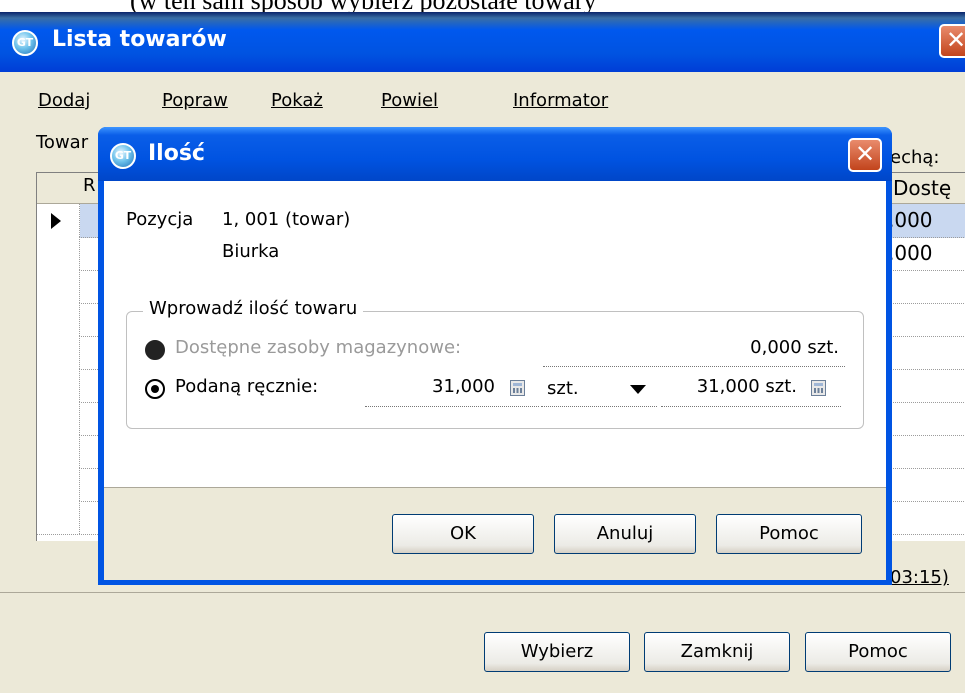 This screenshot has height=693, width=965. Describe the element at coordinates (557, 652) in the screenshot. I see `select-button: Wybierz` at that location.